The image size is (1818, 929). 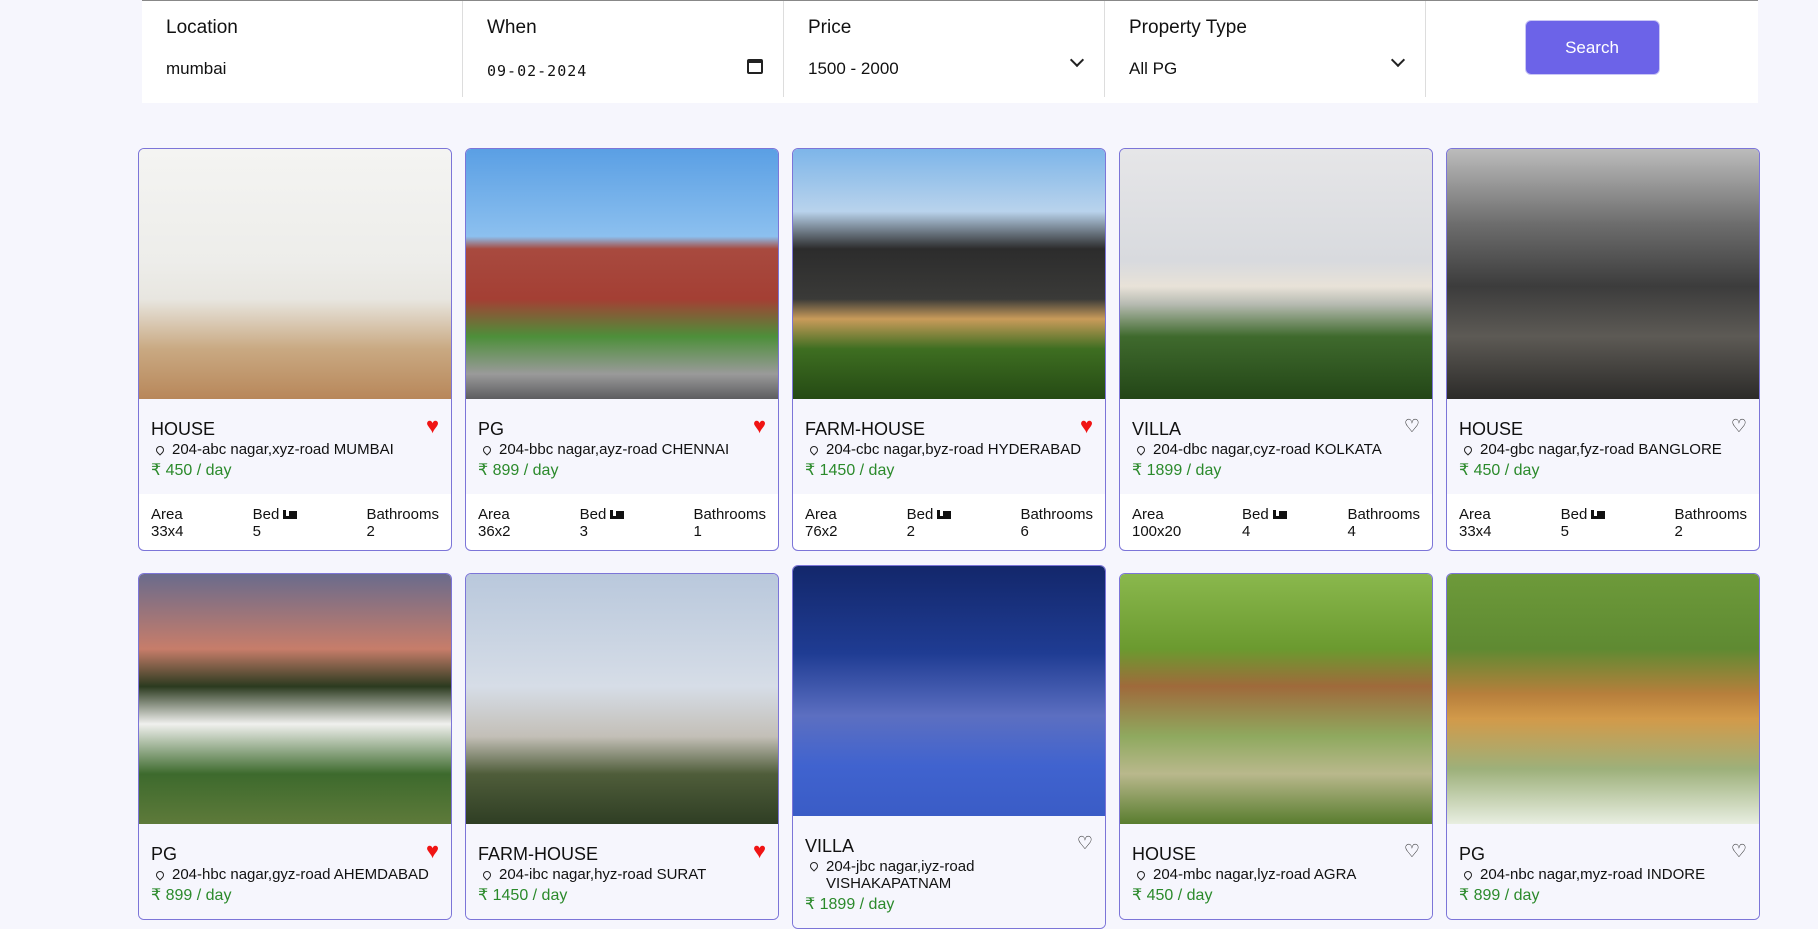 What do you see at coordinates (900, 875) in the screenshot?
I see `address-text: 204-jbc nagar,iyz-road VISHAKAPATNAM` at bounding box center [900, 875].